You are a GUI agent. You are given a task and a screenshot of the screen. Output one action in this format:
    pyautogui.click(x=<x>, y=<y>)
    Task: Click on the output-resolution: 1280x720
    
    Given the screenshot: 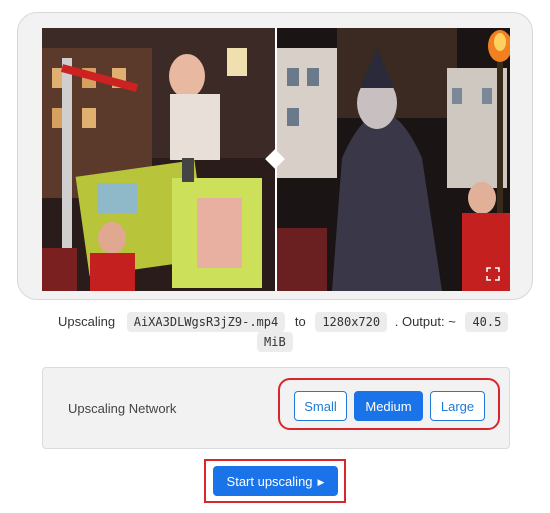 What is the action you would take?
    pyautogui.click(x=351, y=322)
    